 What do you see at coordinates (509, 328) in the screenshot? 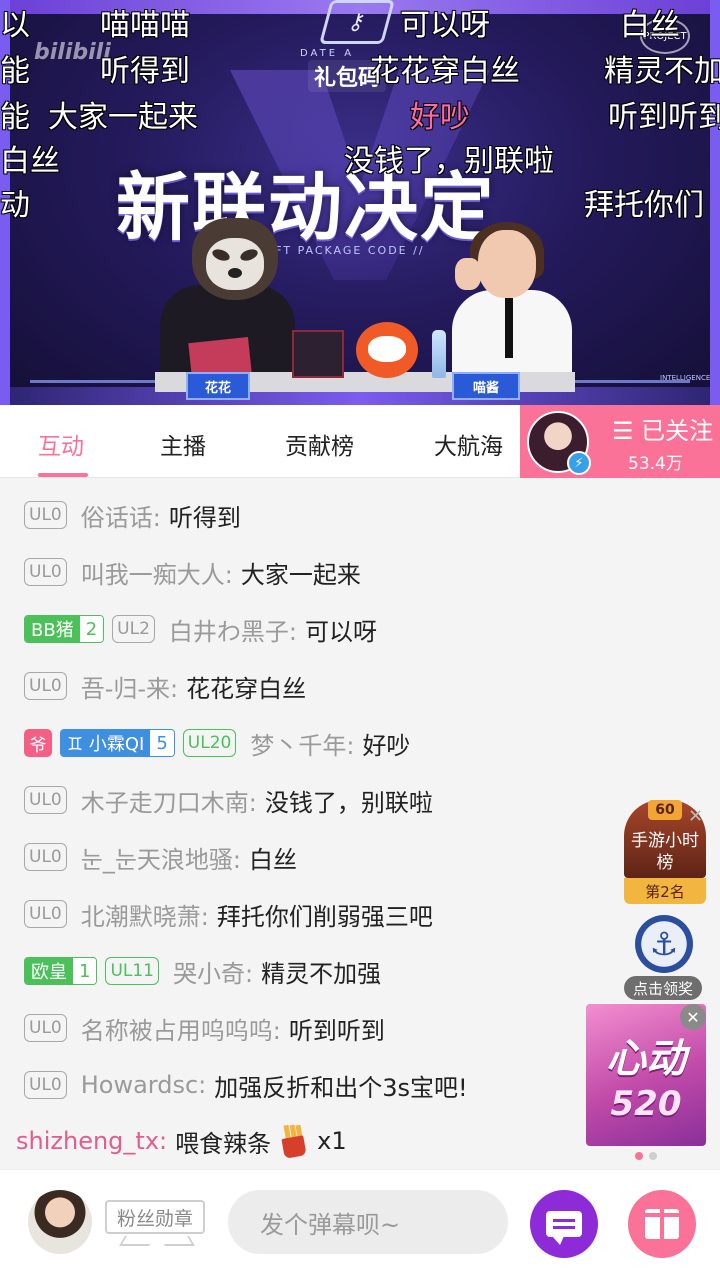
I see `tie` at bounding box center [509, 328].